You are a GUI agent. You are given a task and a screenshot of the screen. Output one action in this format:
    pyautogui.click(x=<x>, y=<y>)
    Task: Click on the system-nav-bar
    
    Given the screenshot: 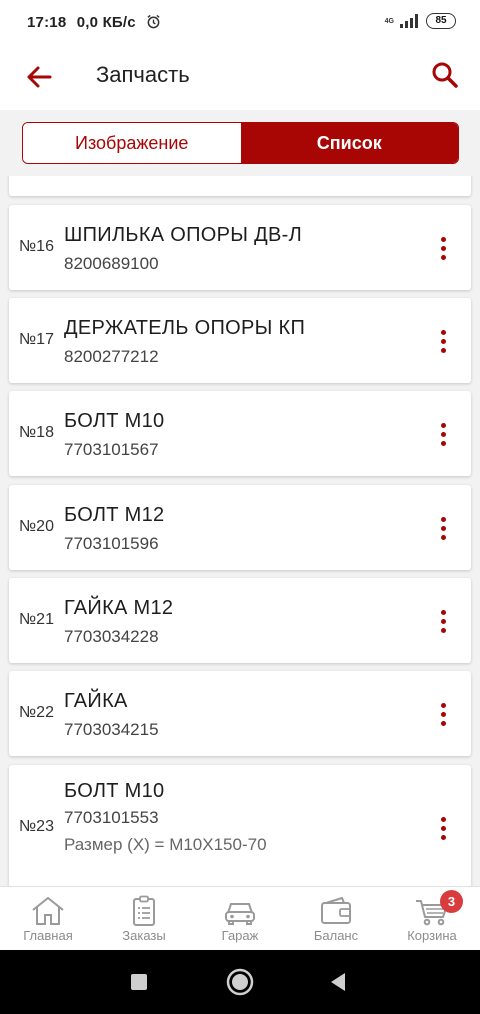 What is the action you would take?
    pyautogui.click(x=240, y=982)
    